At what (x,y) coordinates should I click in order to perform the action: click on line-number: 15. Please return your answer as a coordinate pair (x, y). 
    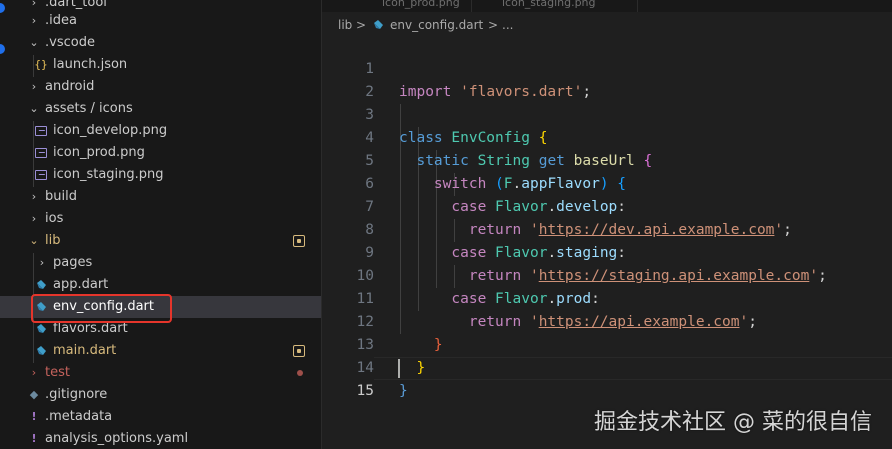
    Looking at the image, I should click on (365, 391).